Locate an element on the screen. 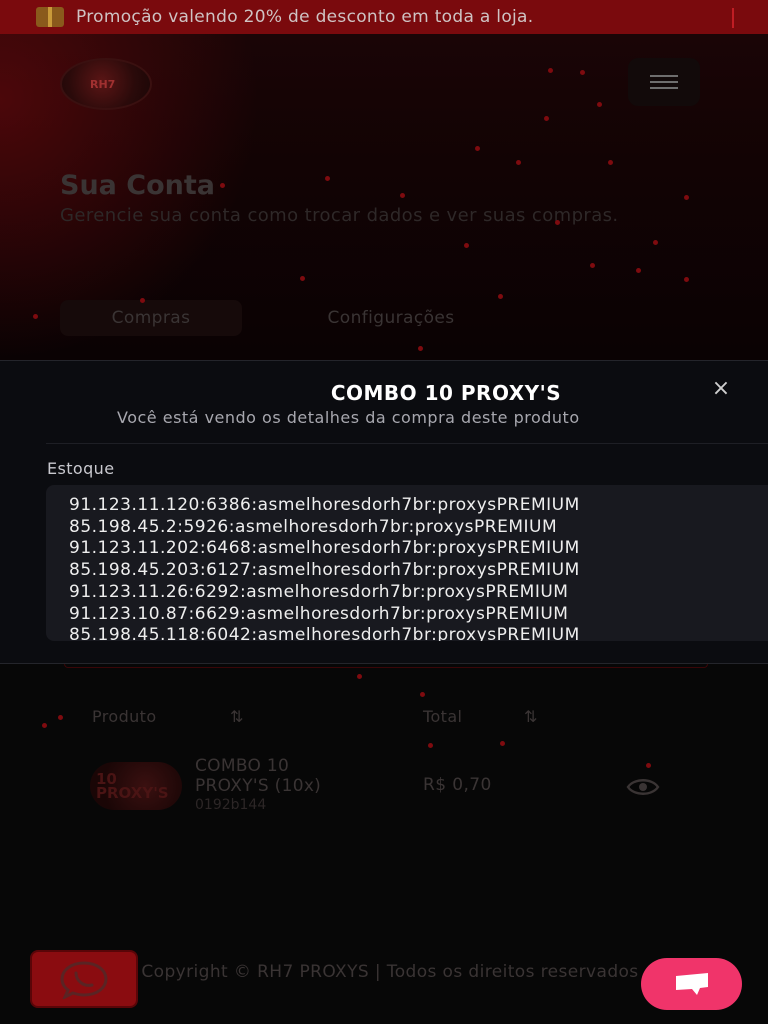 The width and height of the screenshot is (768, 1024). hamburger-menu-button is located at coordinates (664, 82).